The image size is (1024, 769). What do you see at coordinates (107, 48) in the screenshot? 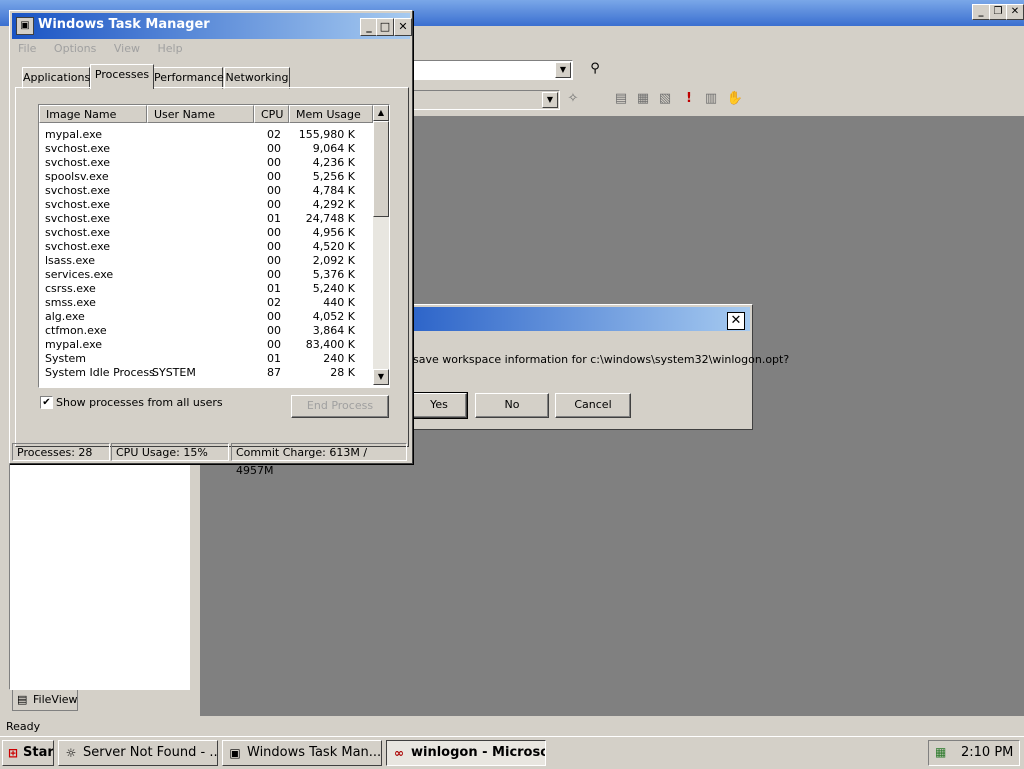
I see `task-manager-menubar: File Options View Help` at bounding box center [107, 48].